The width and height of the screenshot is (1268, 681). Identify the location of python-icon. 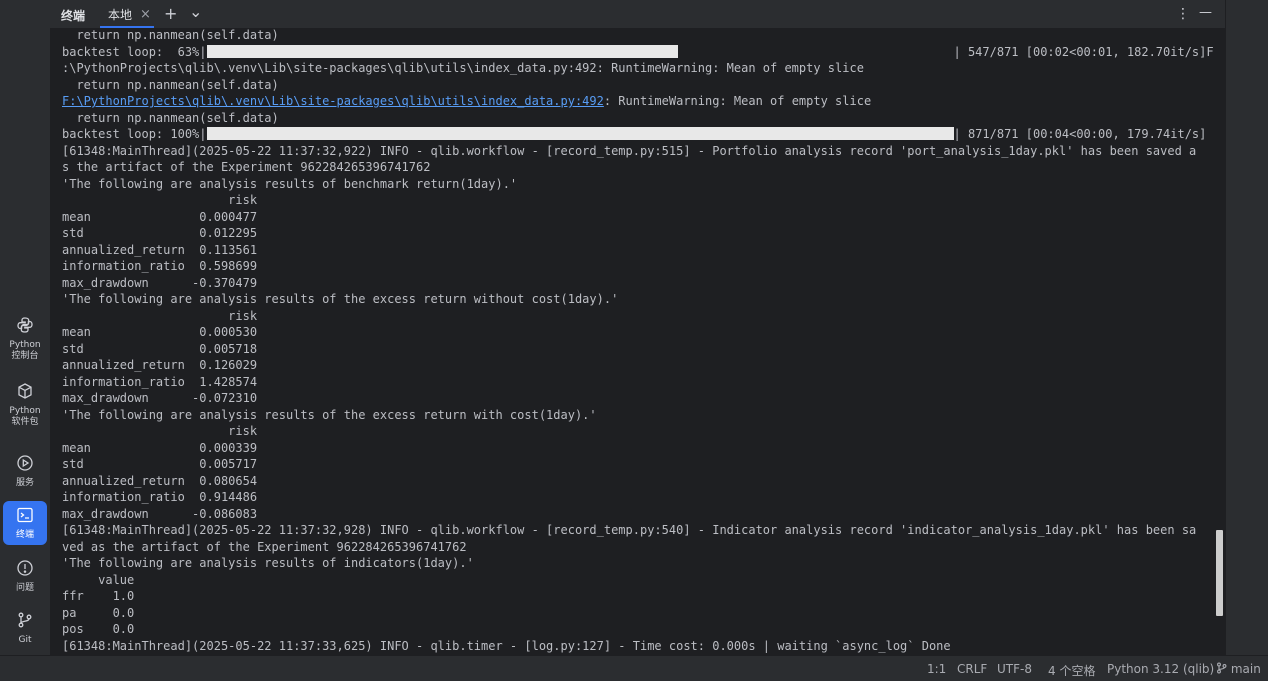
(25, 328).